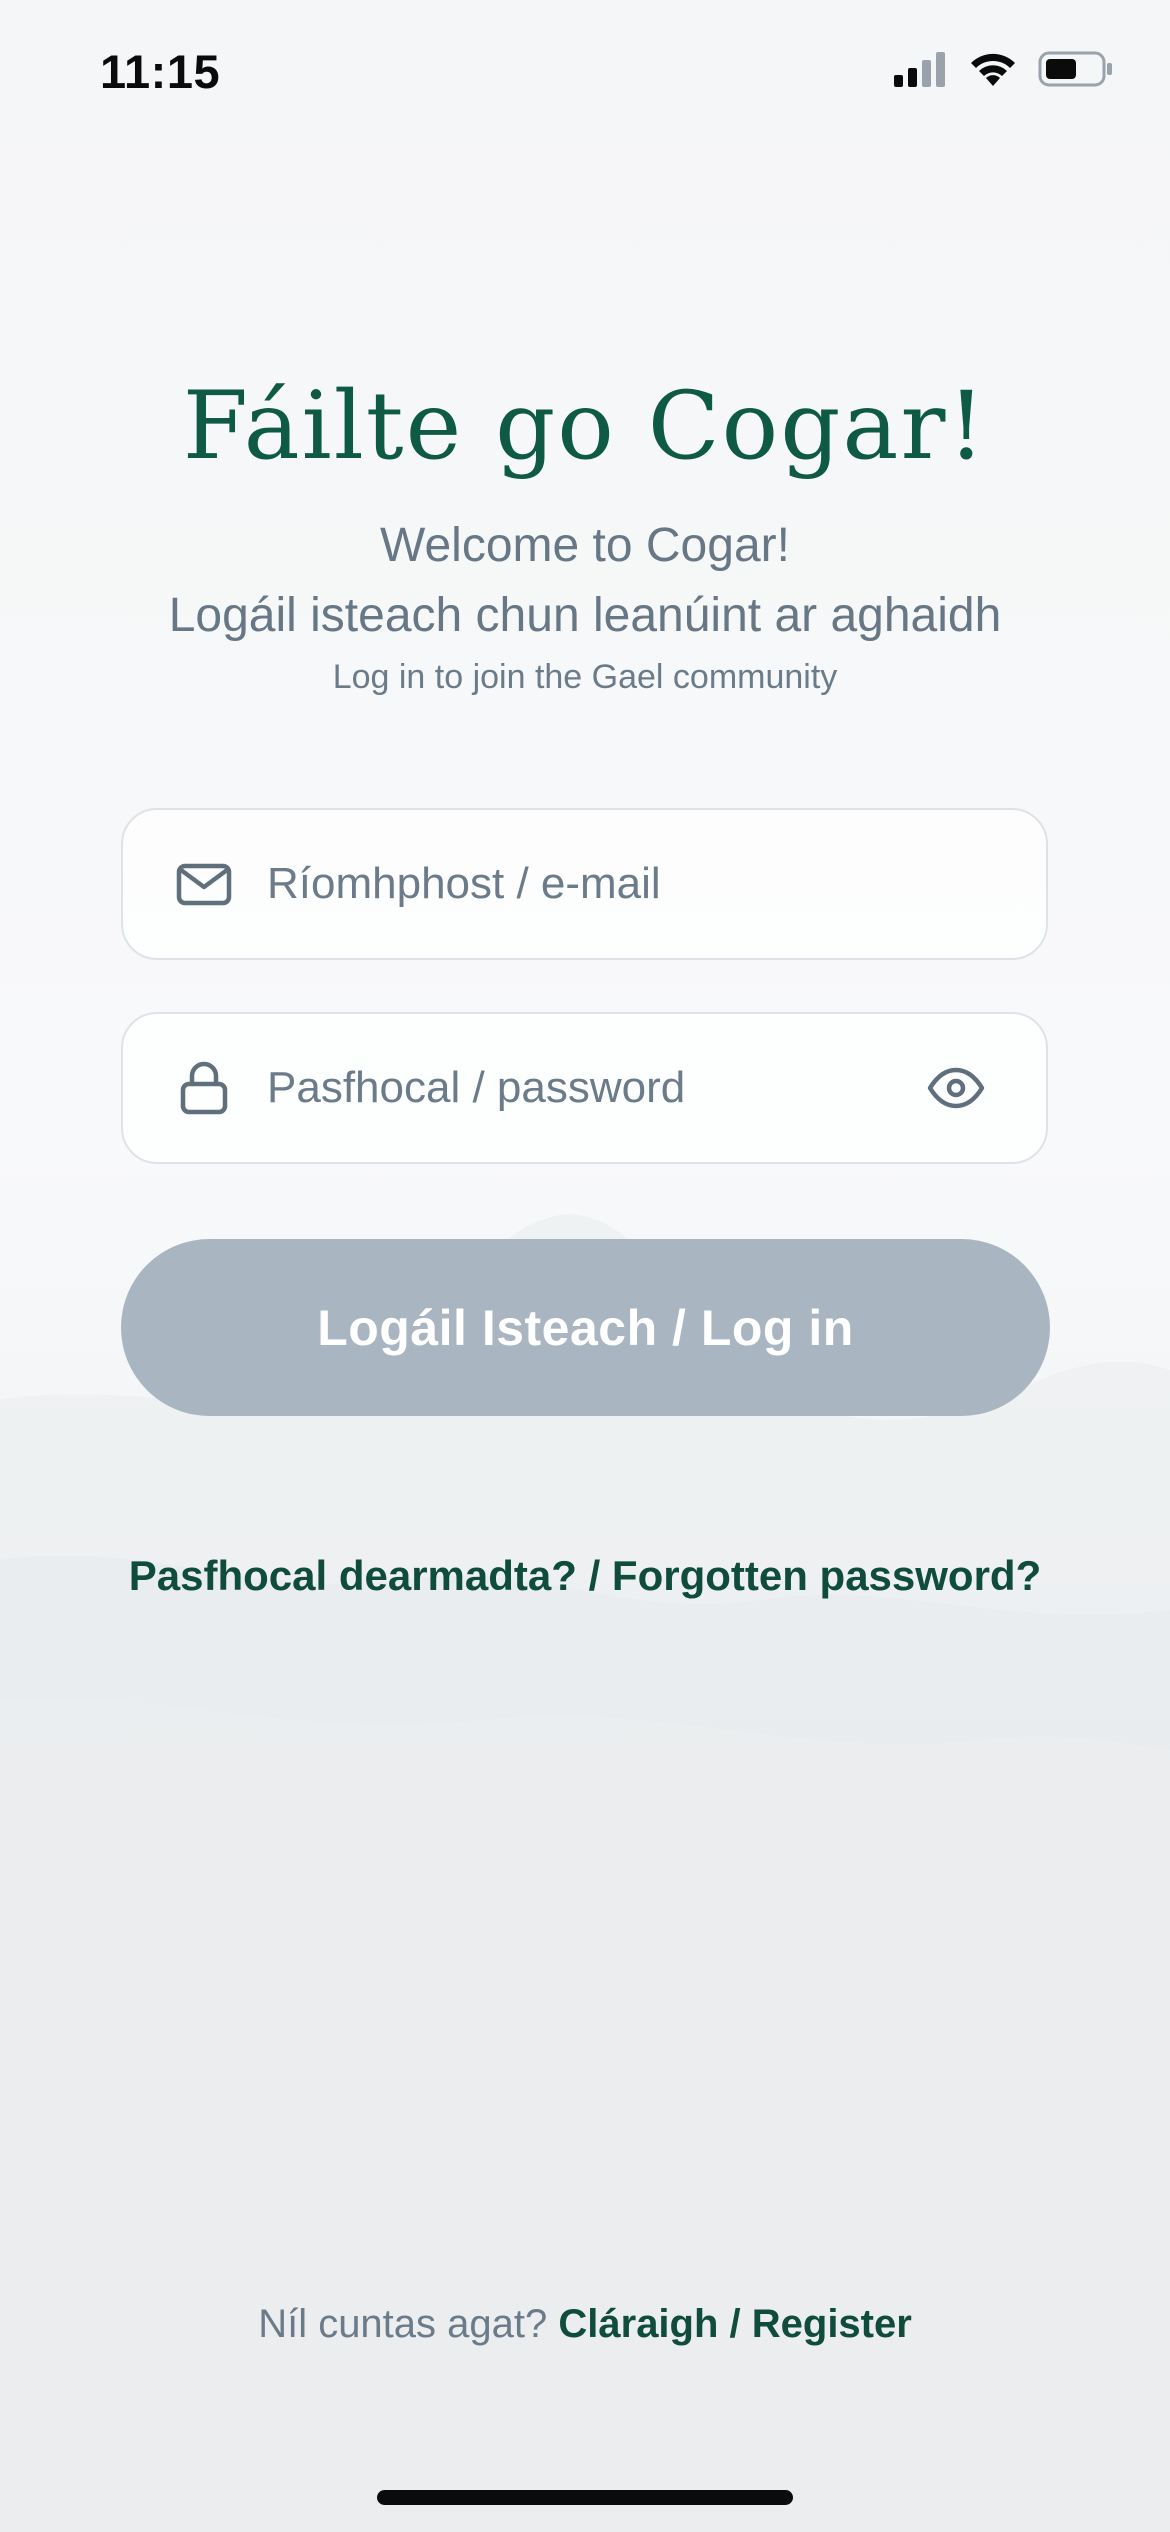 The width and height of the screenshot is (1170, 2532). What do you see at coordinates (993, 69) in the screenshot?
I see `wifi-icon` at bounding box center [993, 69].